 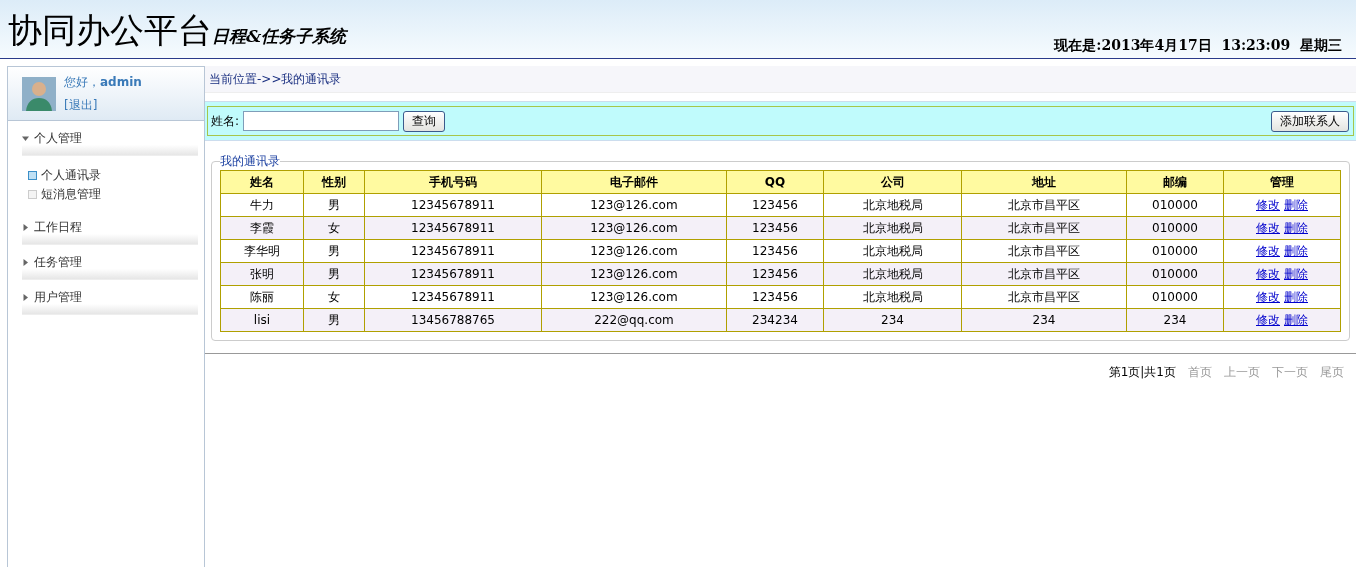 I want to click on logout-link: [退出], so click(x=103, y=105).